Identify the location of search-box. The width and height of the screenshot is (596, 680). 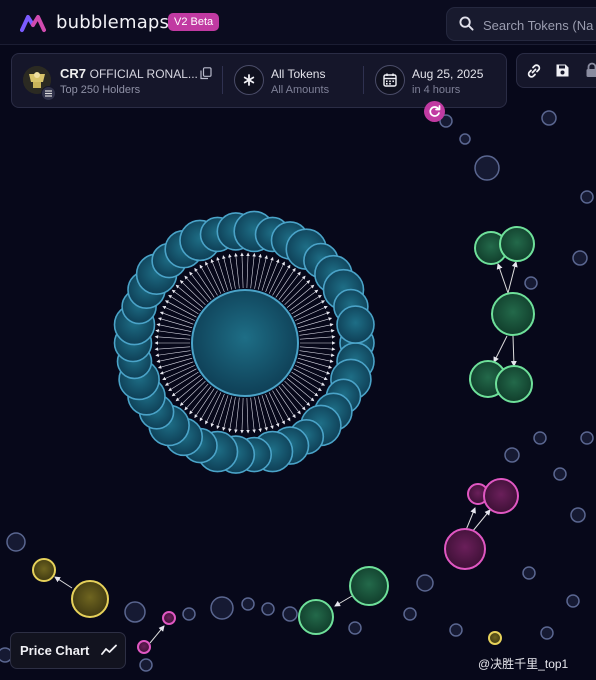
(521, 24).